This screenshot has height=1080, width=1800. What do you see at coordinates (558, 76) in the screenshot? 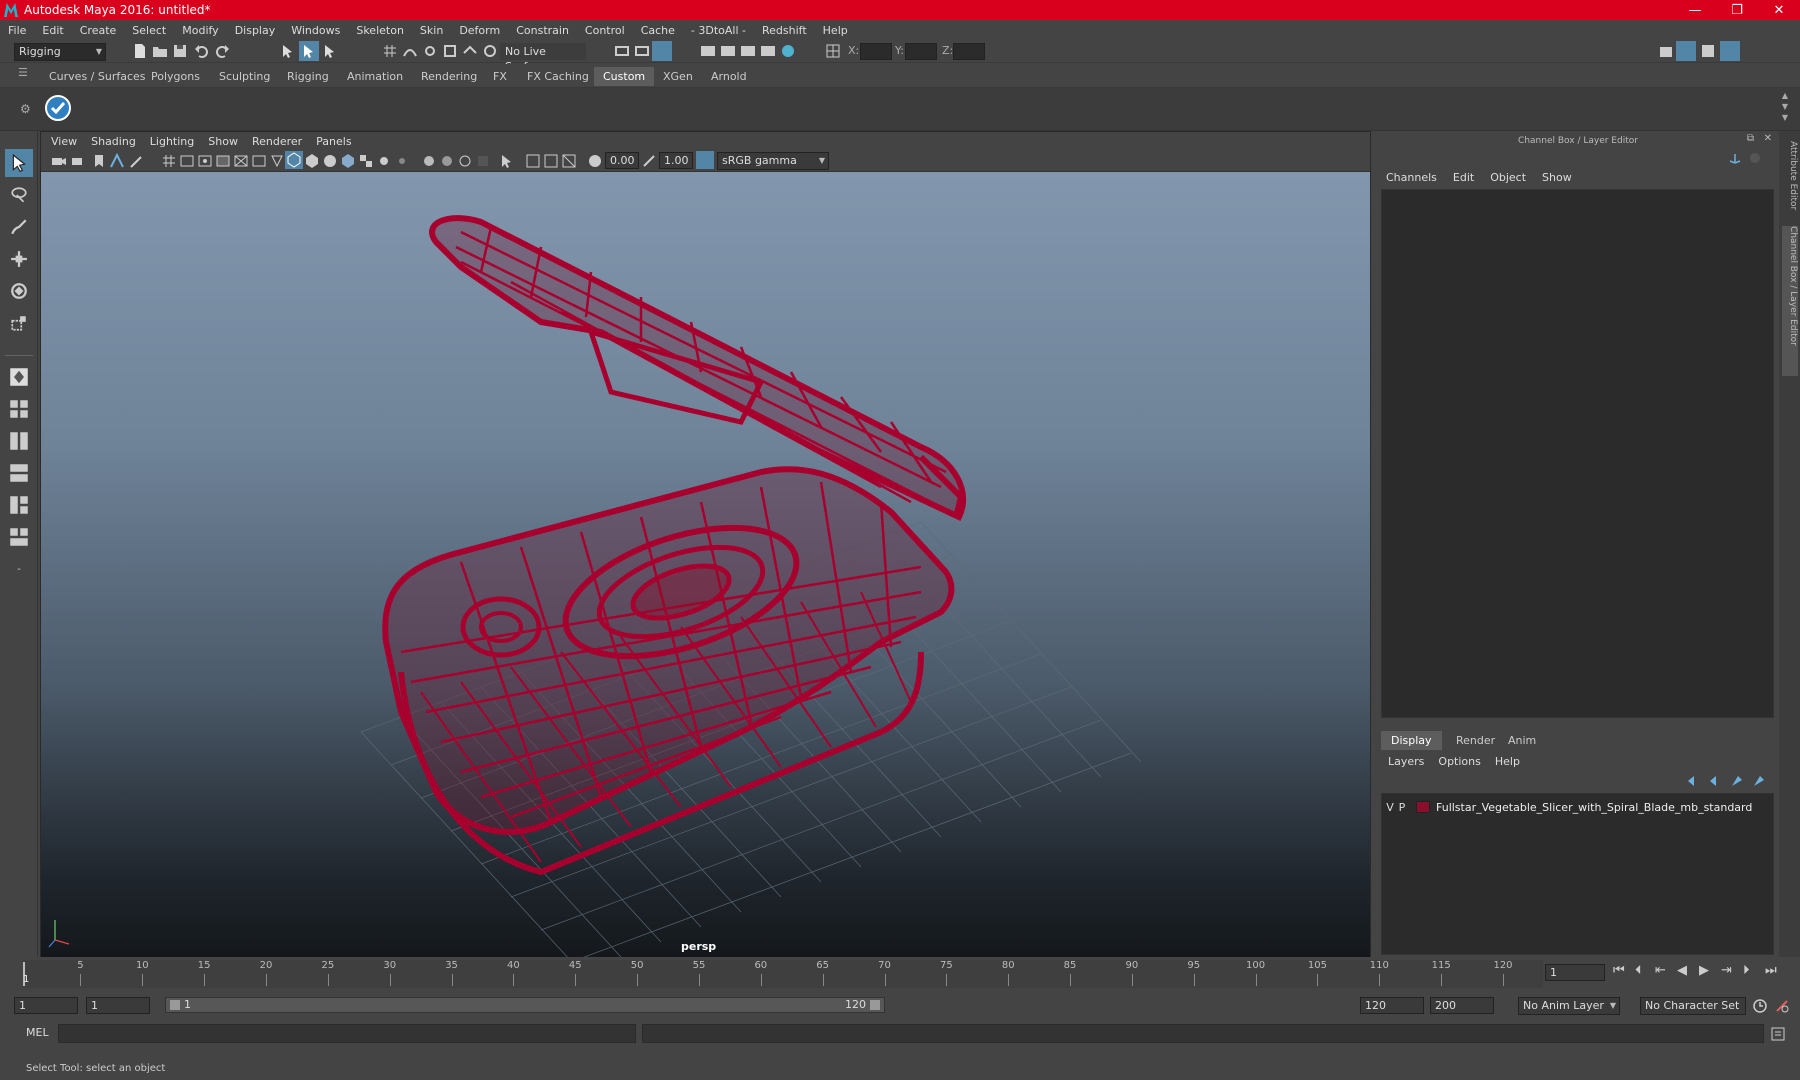
I see `tab-fx-caching: FX Caching` at bounding box center [558, 76].